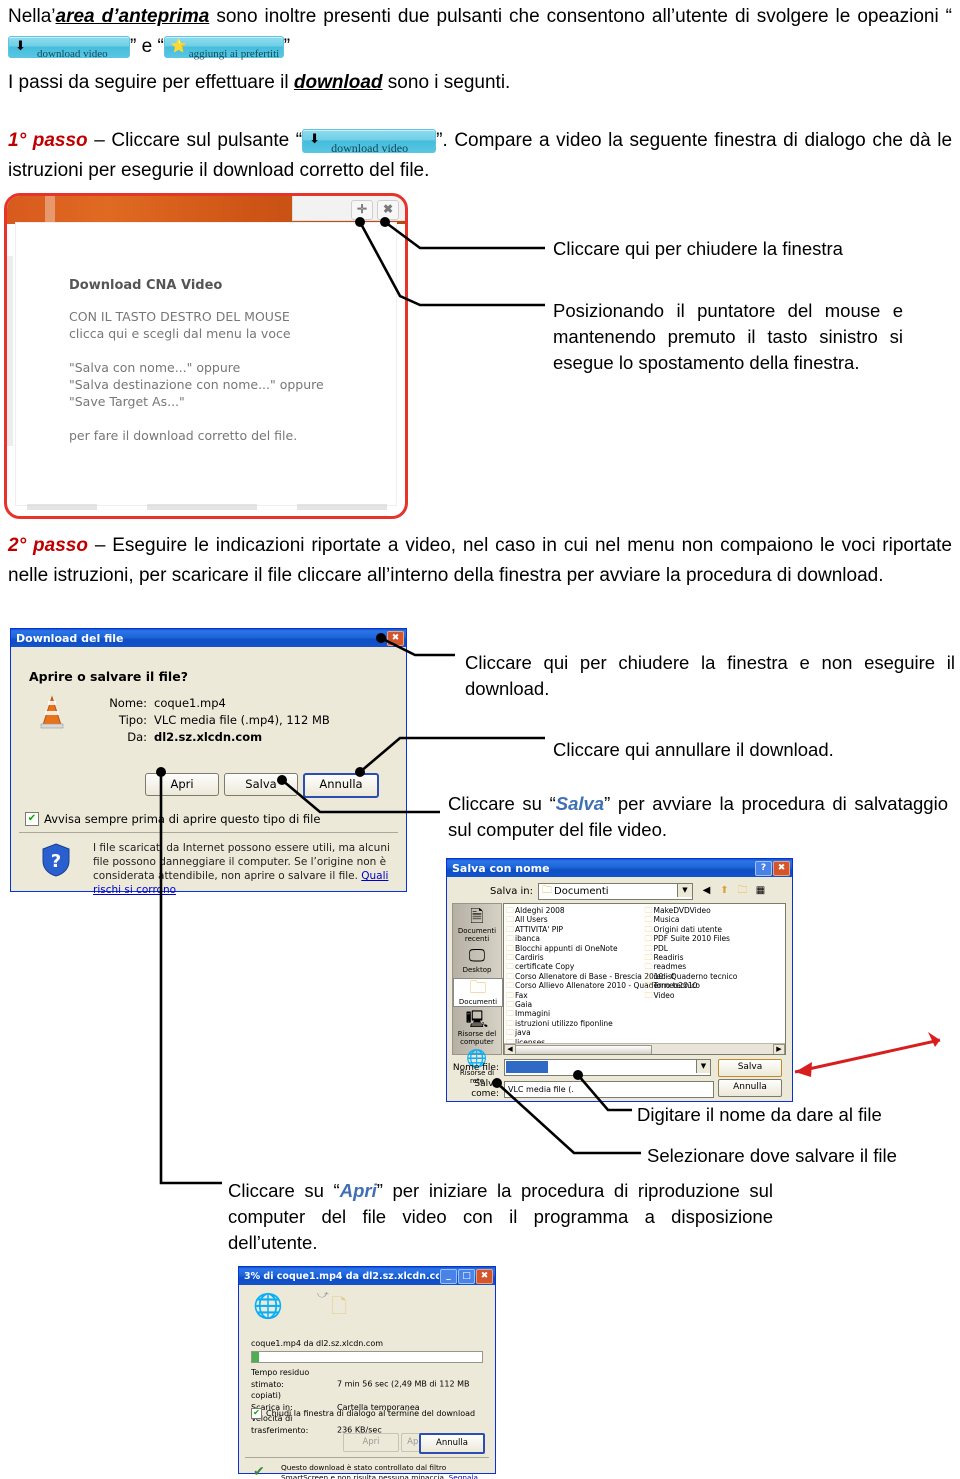 This screenshot has width=960, height=1479. What do you see at coordinates (583, 1049) in the screenshot?
I see `scroll-thumb` at bounding box center [583, 1049].